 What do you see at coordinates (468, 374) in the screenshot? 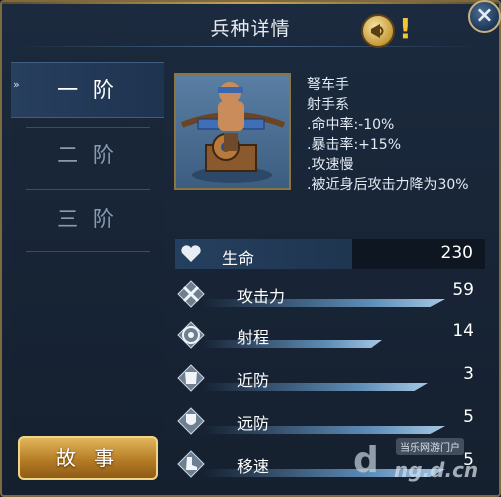
I see `stat-value: 3` at bounding box center [468, 374].